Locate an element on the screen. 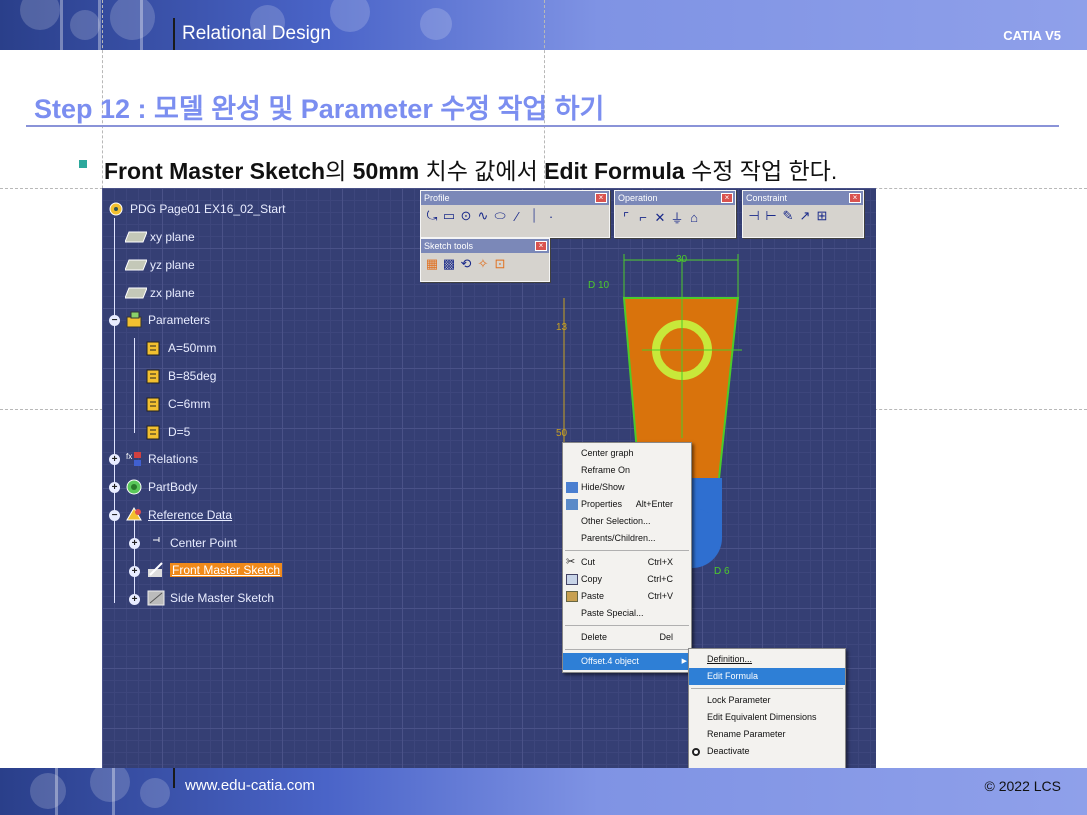 This screenshot has height=815, width=1087. menu-item-copy: Copy Ctrl+C is located at coordinates (627, 579).